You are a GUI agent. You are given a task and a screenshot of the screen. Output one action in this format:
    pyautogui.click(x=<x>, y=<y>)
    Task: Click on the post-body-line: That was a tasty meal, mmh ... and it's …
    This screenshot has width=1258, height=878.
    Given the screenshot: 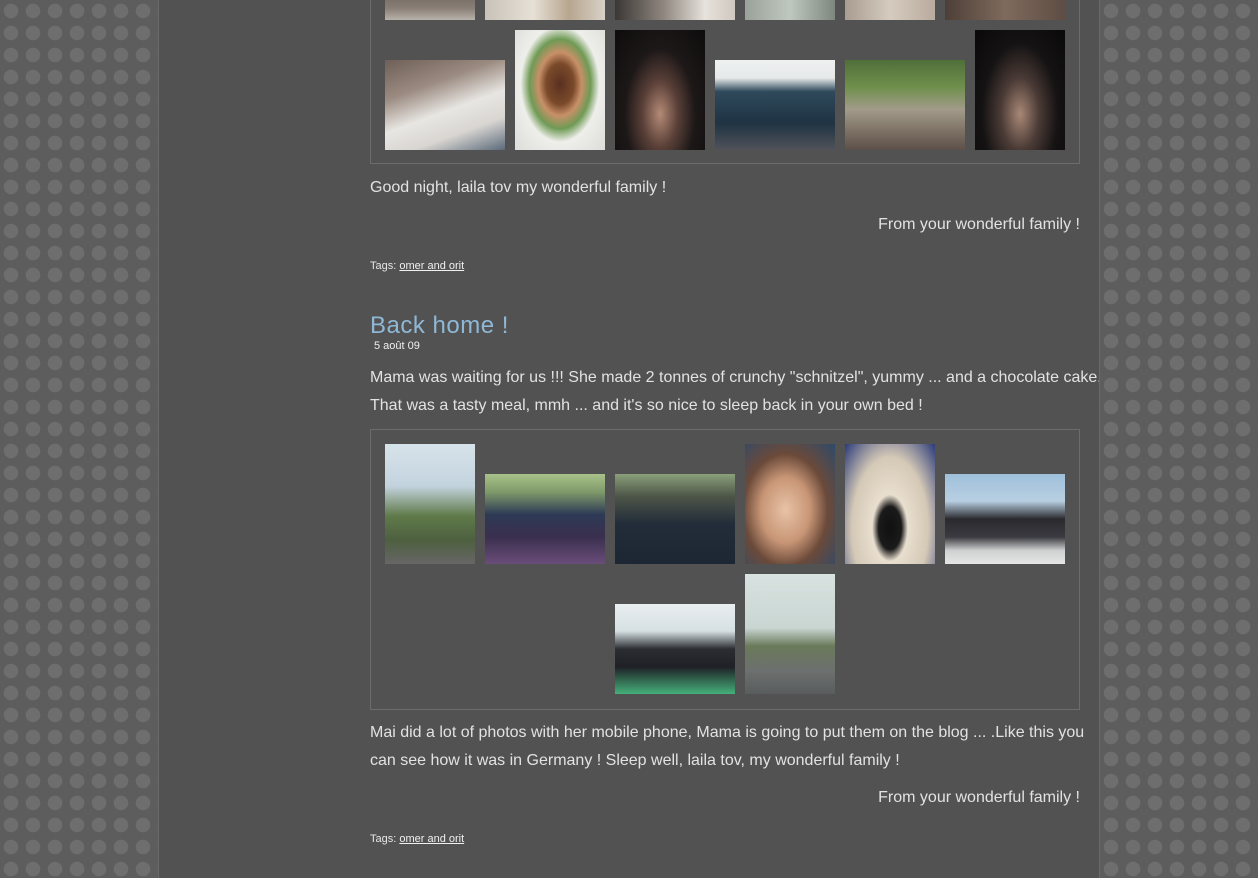 What is the action you would take?
    pyautogui.click(x=646, y=405)
    